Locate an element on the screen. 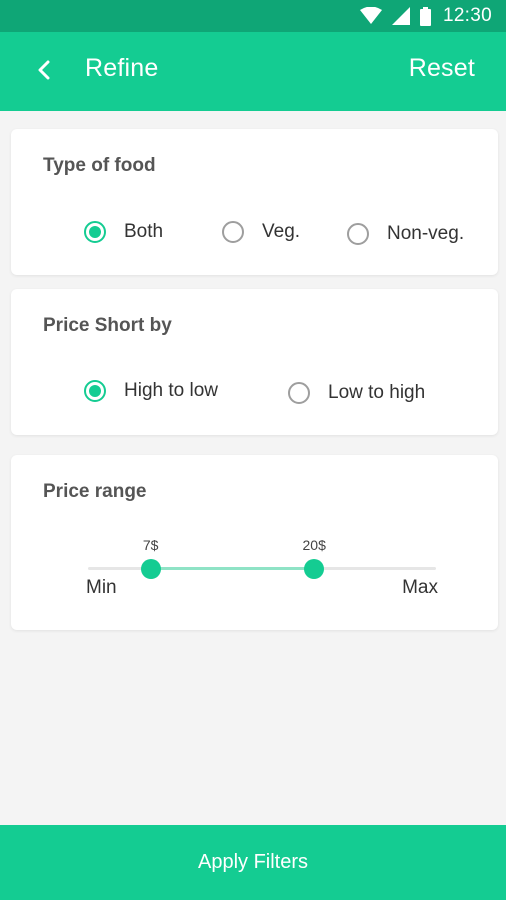 The image size is (506, 900). radio-high-to-low-label: High to low is located at coordinates (171, 390).